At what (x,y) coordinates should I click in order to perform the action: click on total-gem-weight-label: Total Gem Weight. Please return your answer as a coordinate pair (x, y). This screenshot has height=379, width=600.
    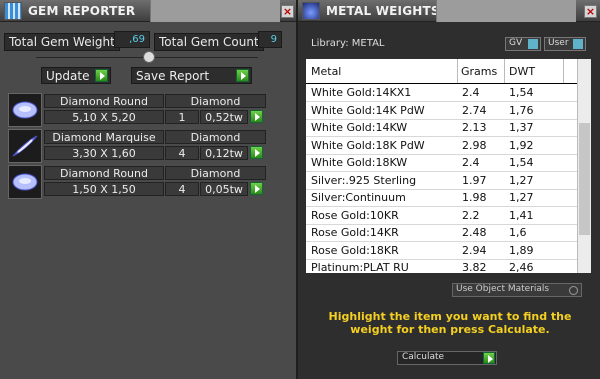
    Looking at the image, I should click on (62, 42).